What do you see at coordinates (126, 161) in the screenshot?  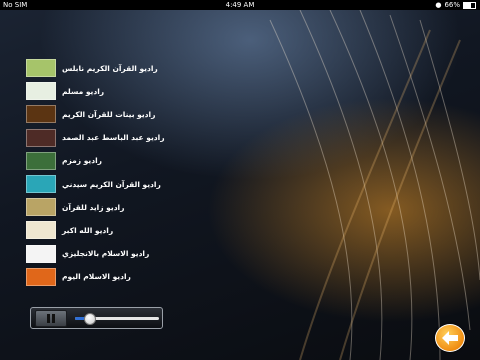 I see `station-item: راديو زمزم` at bounding box center [126, 161].